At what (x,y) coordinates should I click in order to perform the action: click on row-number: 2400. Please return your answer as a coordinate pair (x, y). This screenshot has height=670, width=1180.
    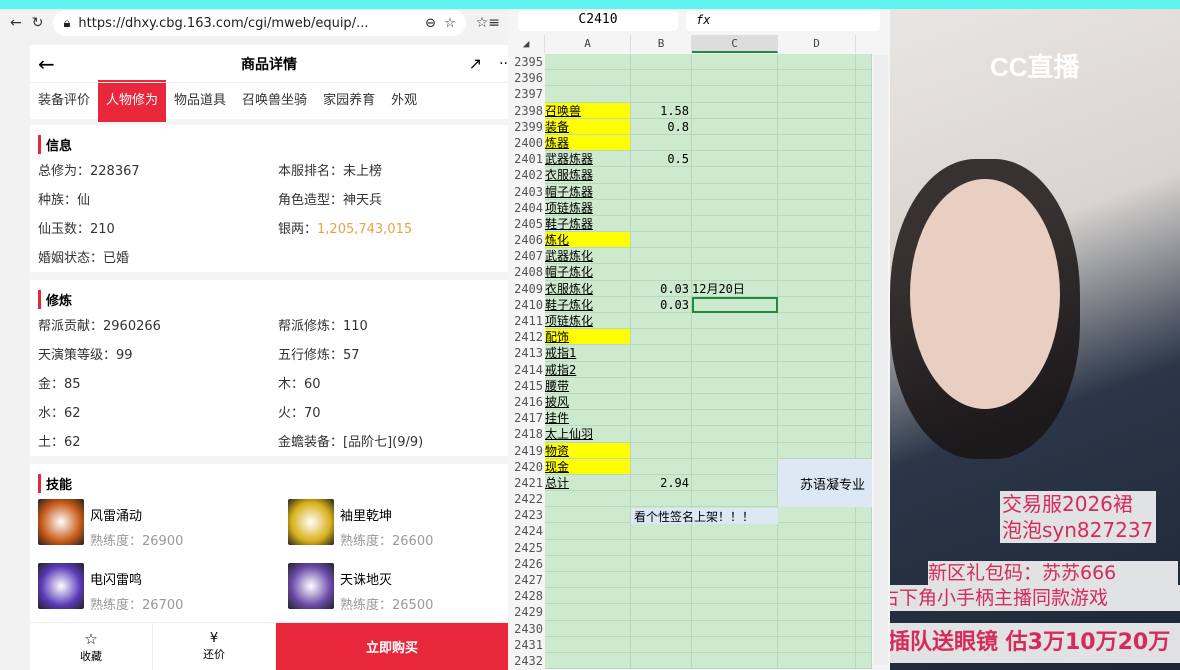
    Looking at the image, I should click on (526, 143).